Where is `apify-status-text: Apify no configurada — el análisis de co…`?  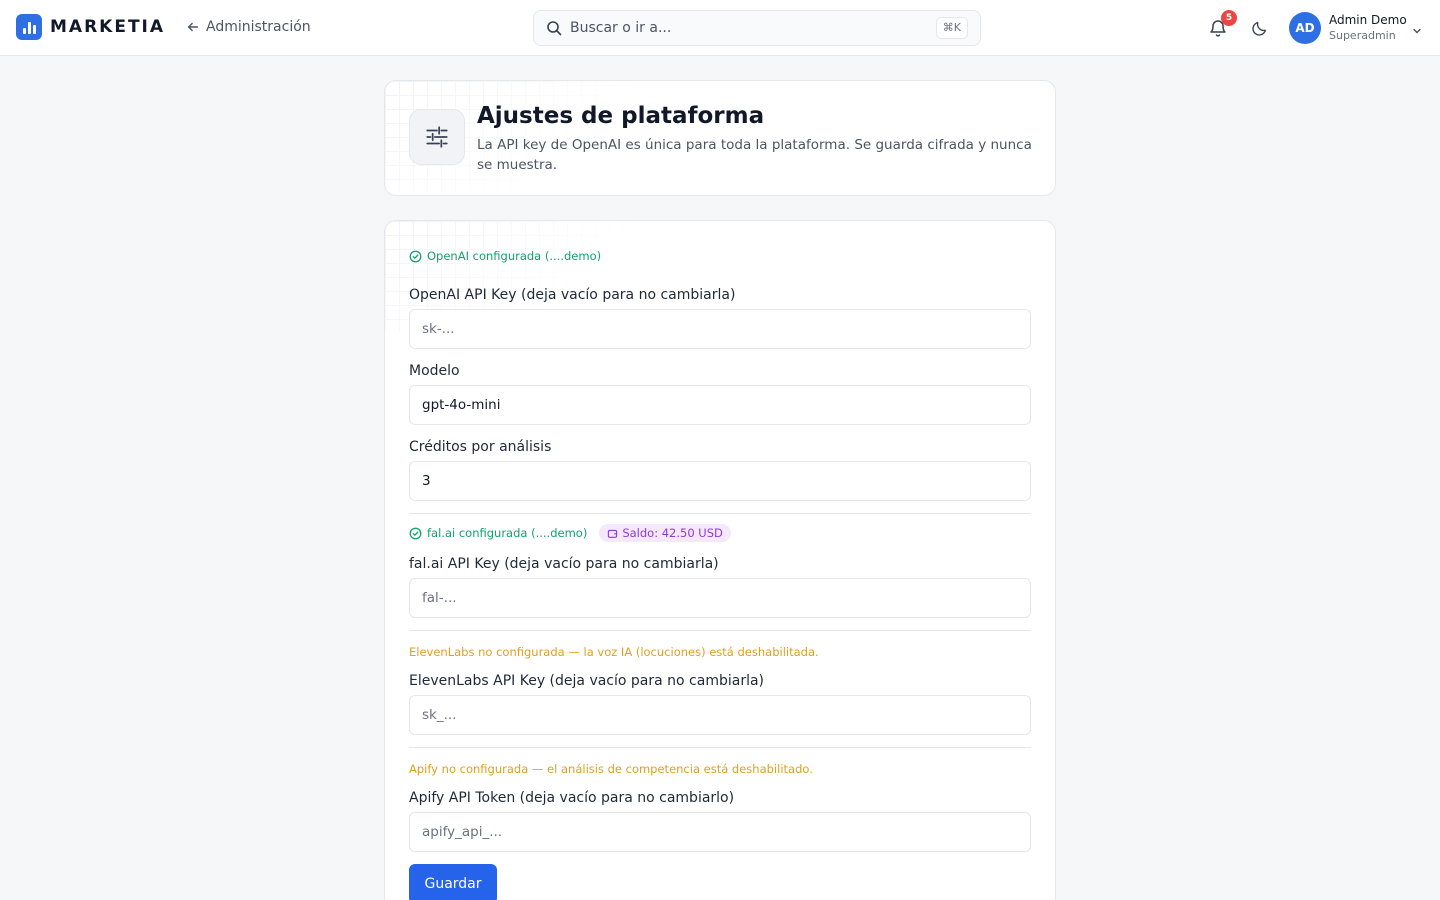 apify-status-text: Apify no configurada — el análisis de co… is located at coordinates (611, 769).